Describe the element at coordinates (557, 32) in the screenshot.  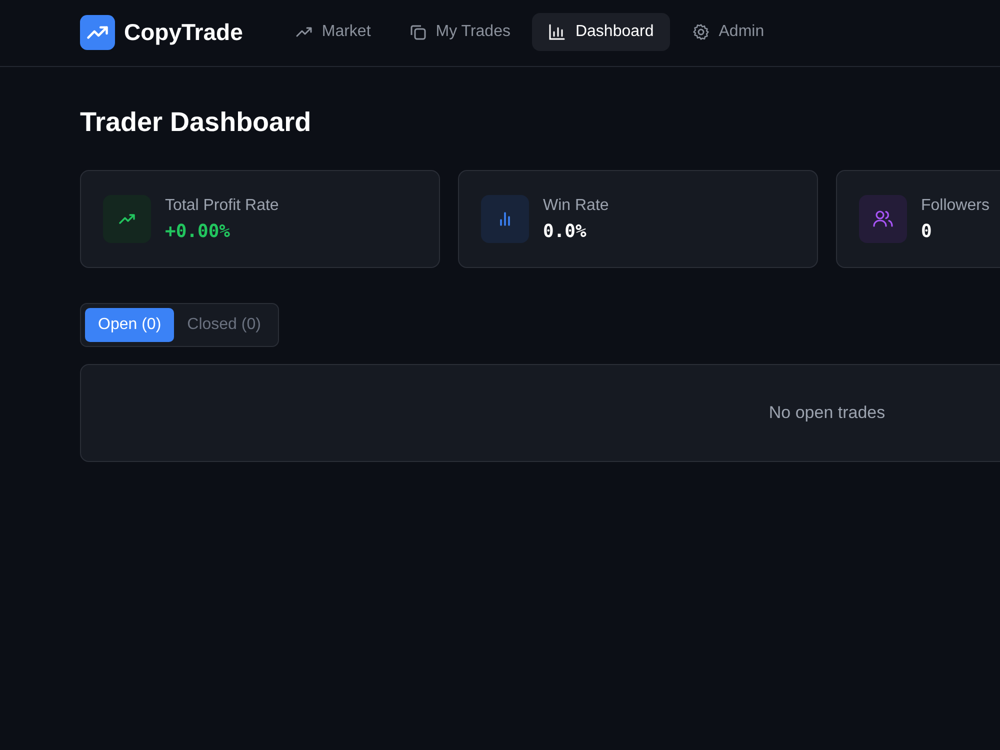
I see `bar-chart-icon` at that location.